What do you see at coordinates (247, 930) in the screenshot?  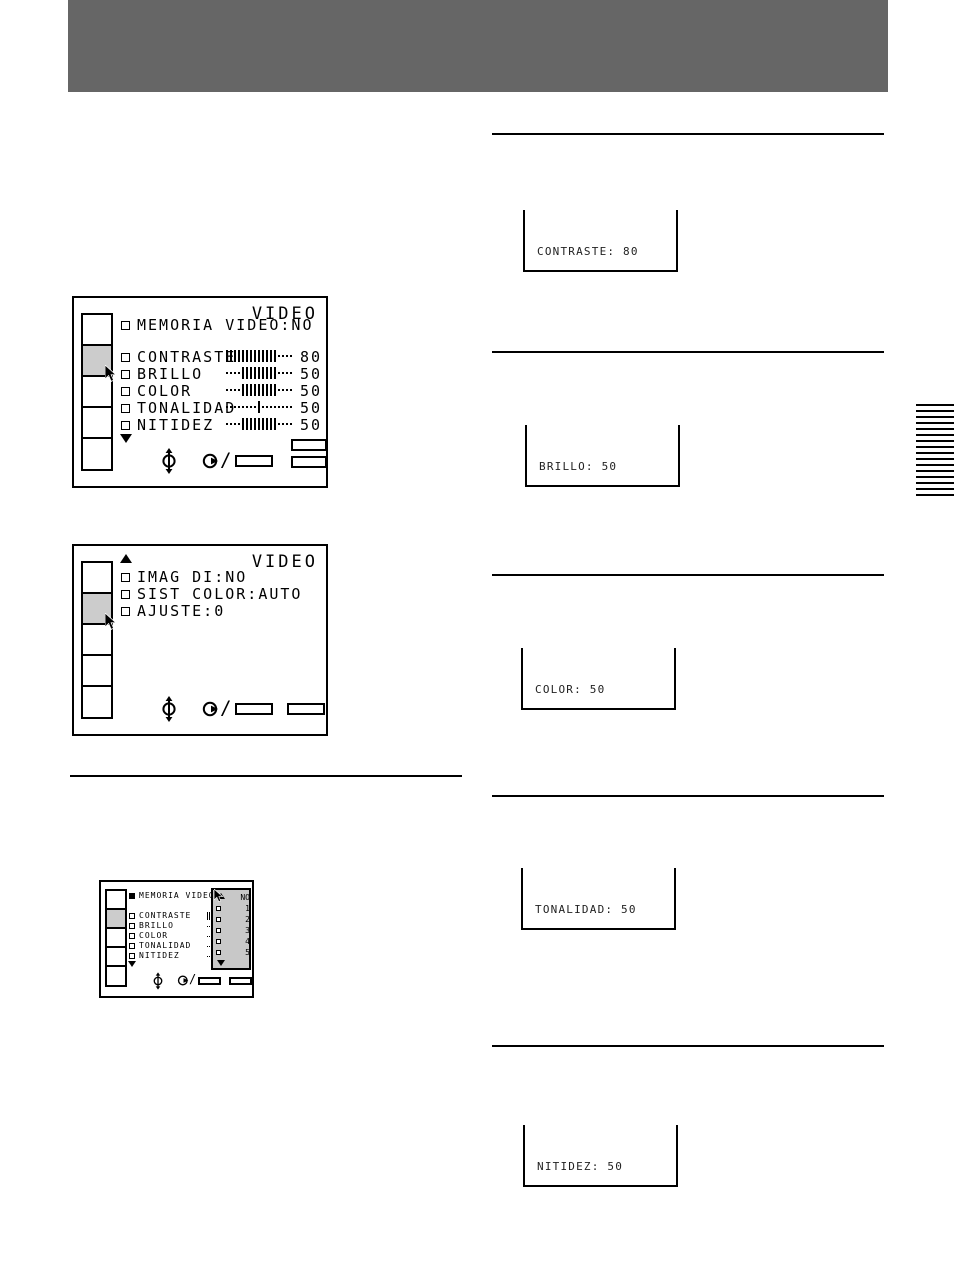 I see `dropdown-option-label: 3` at bounding box center [247, 930].